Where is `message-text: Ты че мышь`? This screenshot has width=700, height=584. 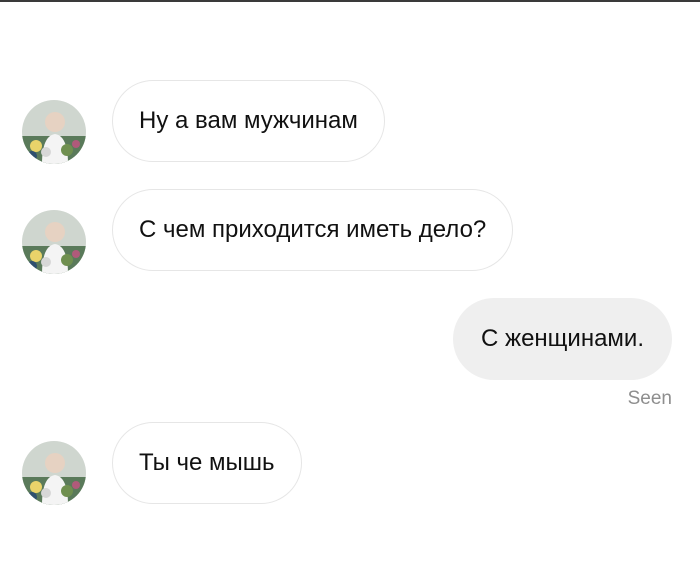
message-text: Ты че мышь is located at coordinates (207, 462).